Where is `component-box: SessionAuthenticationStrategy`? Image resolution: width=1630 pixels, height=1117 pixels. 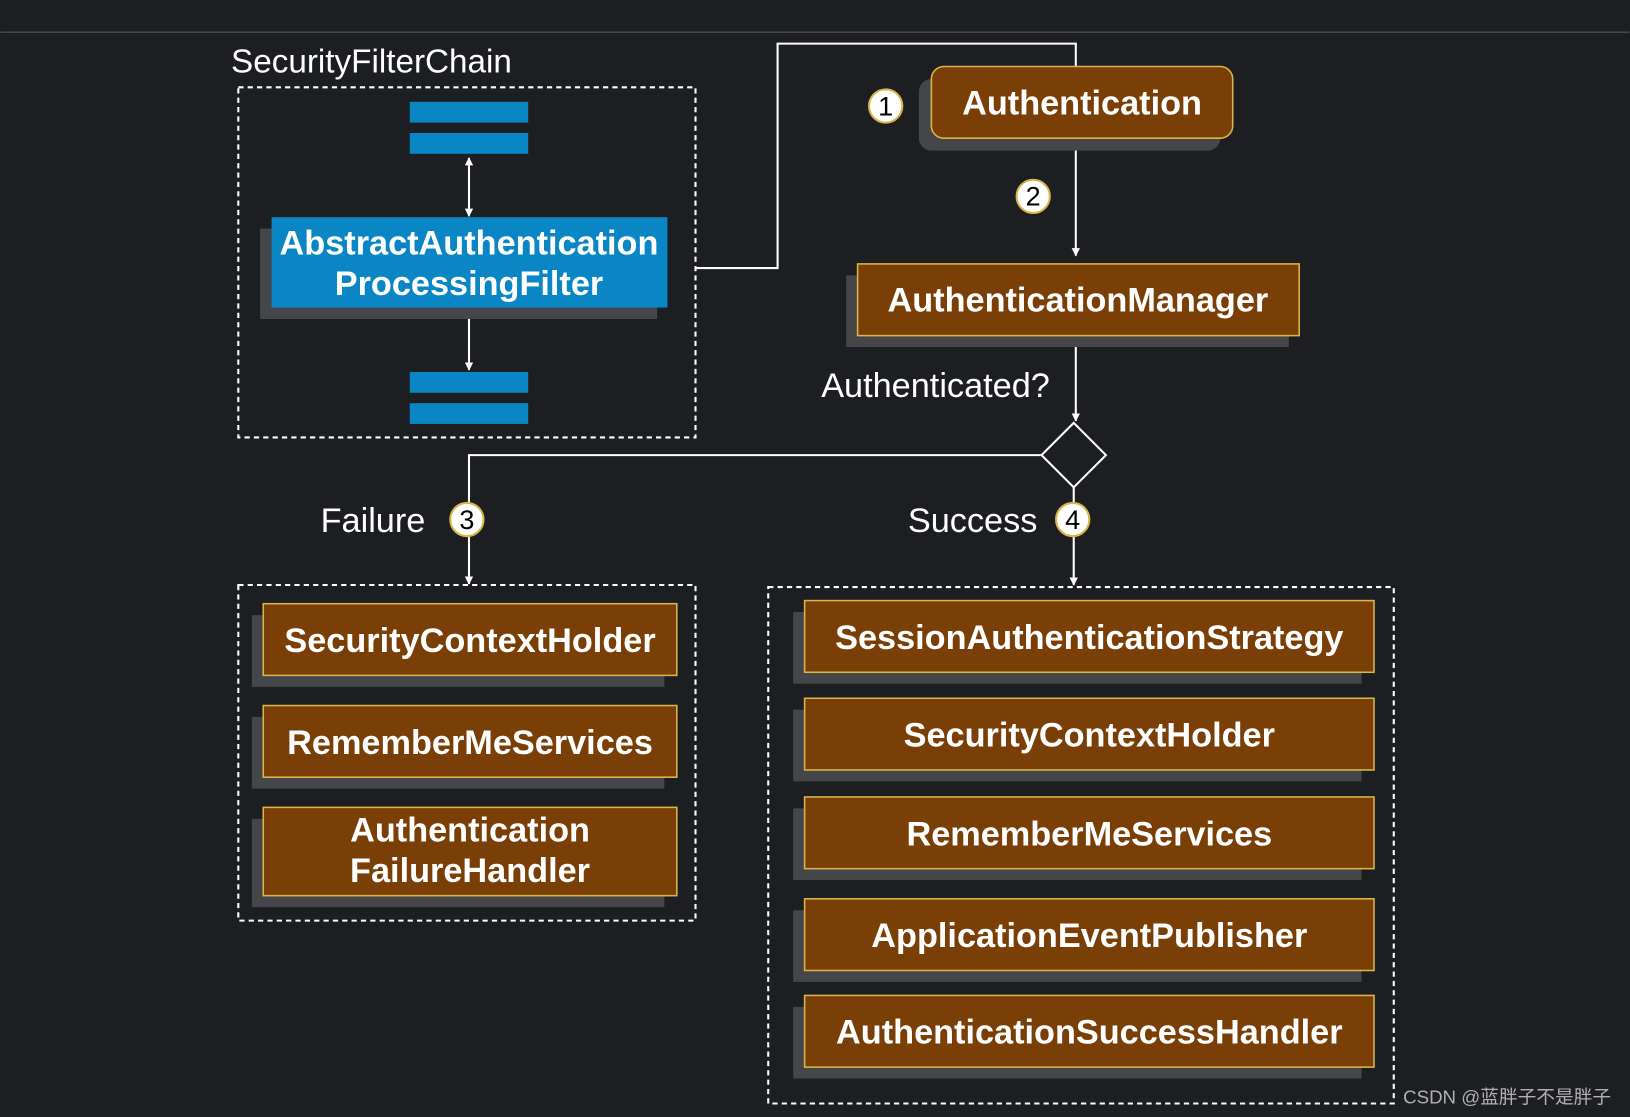 component-box: SessionAuthenticationStrategy is located at coordinates (1084, 641).